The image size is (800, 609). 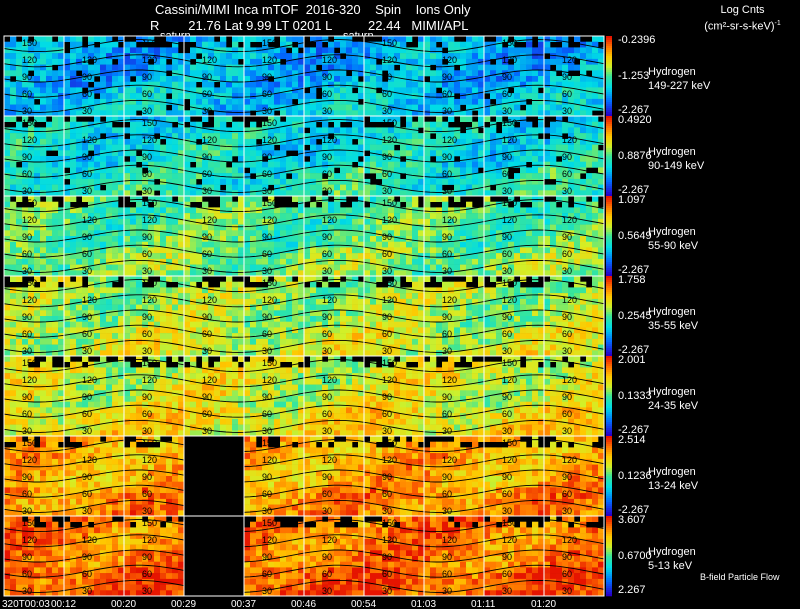 What do you see at coordinates (507, 237) in the screenshot?
I see `y-tick-label: 90` at bounding box center [507, 237].